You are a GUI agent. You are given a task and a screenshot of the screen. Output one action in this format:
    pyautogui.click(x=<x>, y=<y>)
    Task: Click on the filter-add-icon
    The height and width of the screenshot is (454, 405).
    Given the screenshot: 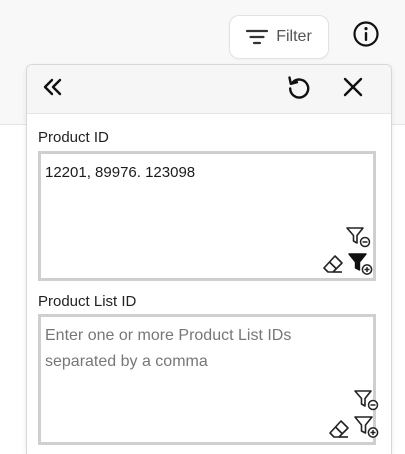 What is the action you would take?
    pyautogui.click(x=366, y=429)
    